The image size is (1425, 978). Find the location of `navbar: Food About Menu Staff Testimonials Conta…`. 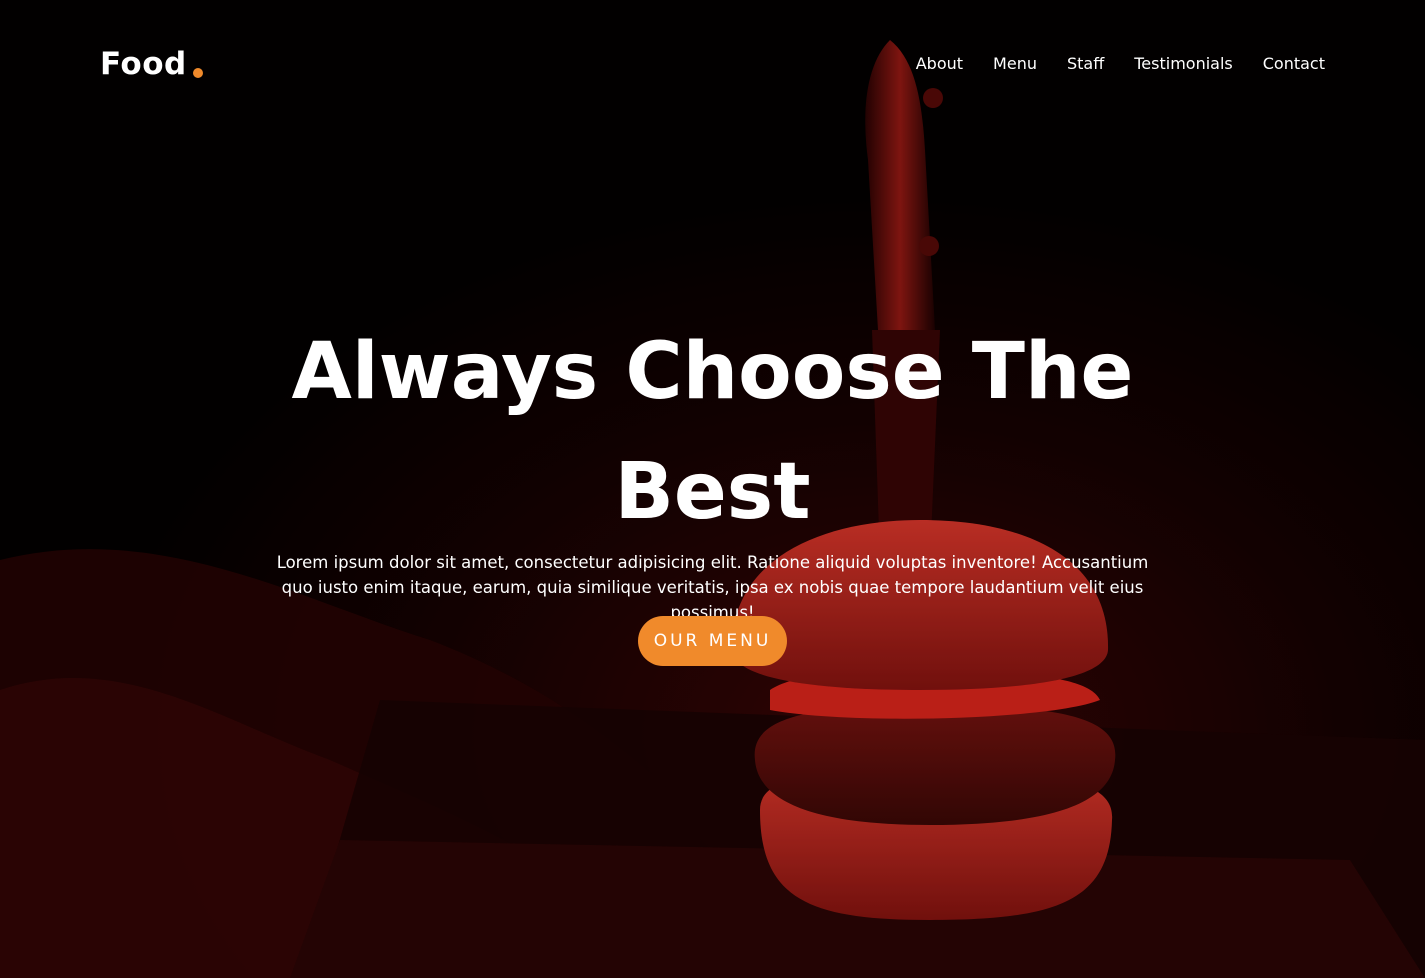

navbar: Food About Menu Staff Testimonials Conta… is located at coordinates (712, 64).